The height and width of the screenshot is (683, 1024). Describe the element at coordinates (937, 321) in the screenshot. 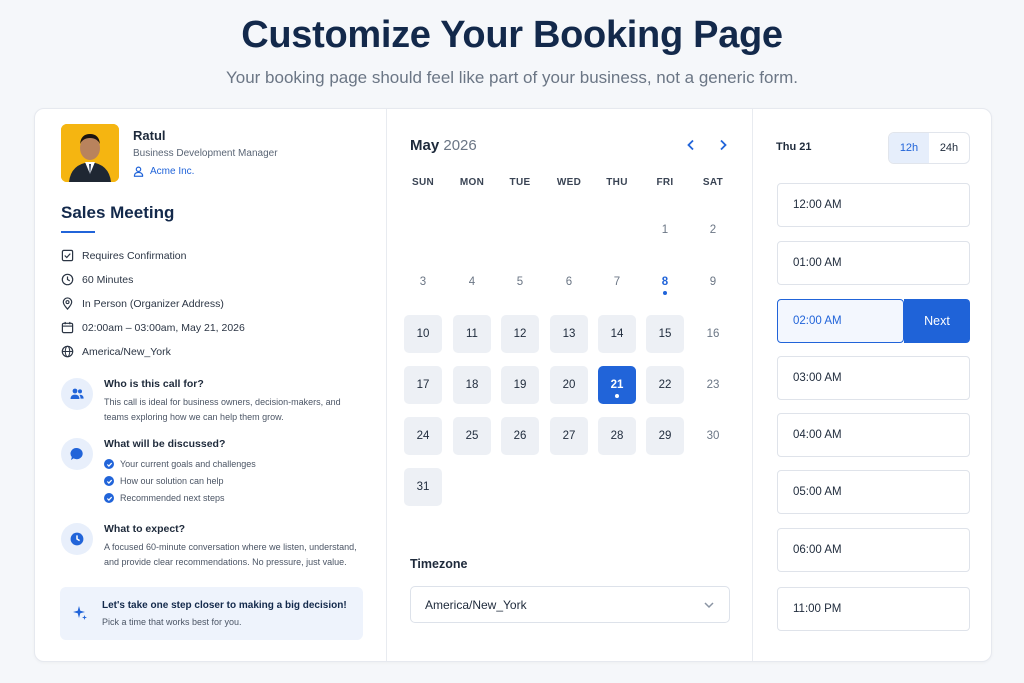

I see `next-button: Next` at that location.